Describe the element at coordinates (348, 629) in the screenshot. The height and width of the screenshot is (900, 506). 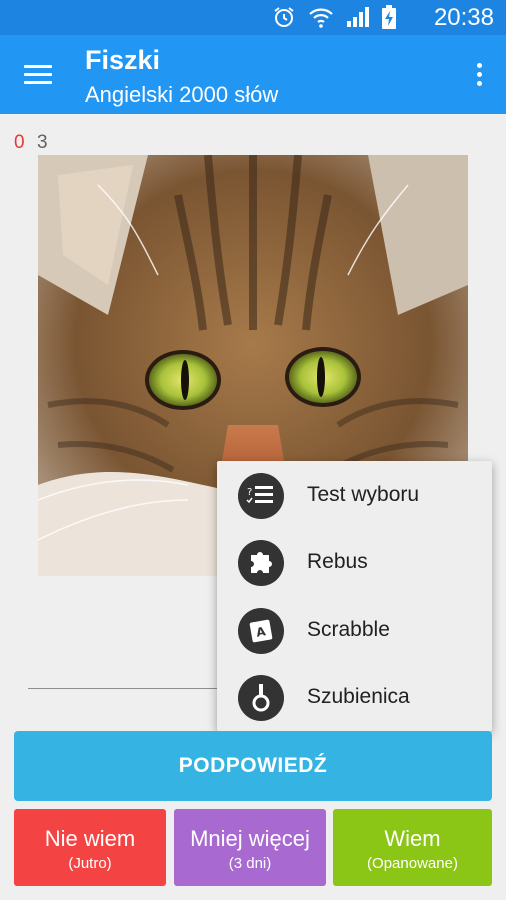
I see `menu-item-label: Scrabble` at that location.